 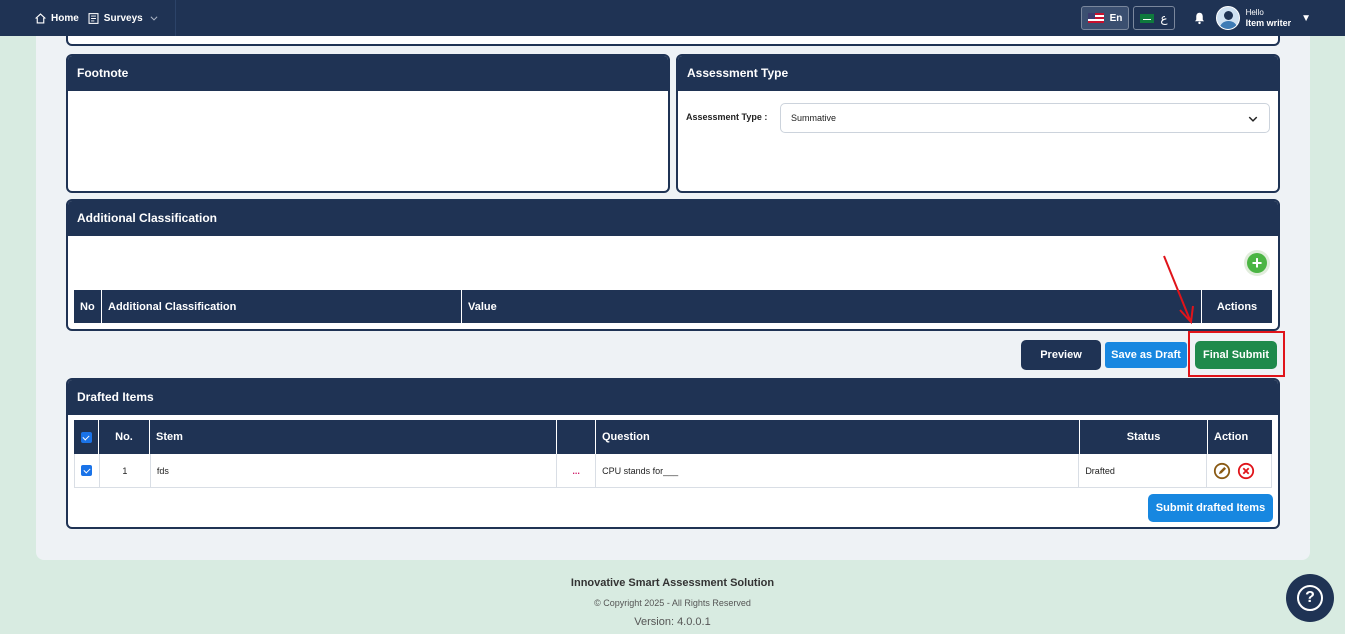 I want to click on user-greeting: Hello, so click(x=1254, y=12).